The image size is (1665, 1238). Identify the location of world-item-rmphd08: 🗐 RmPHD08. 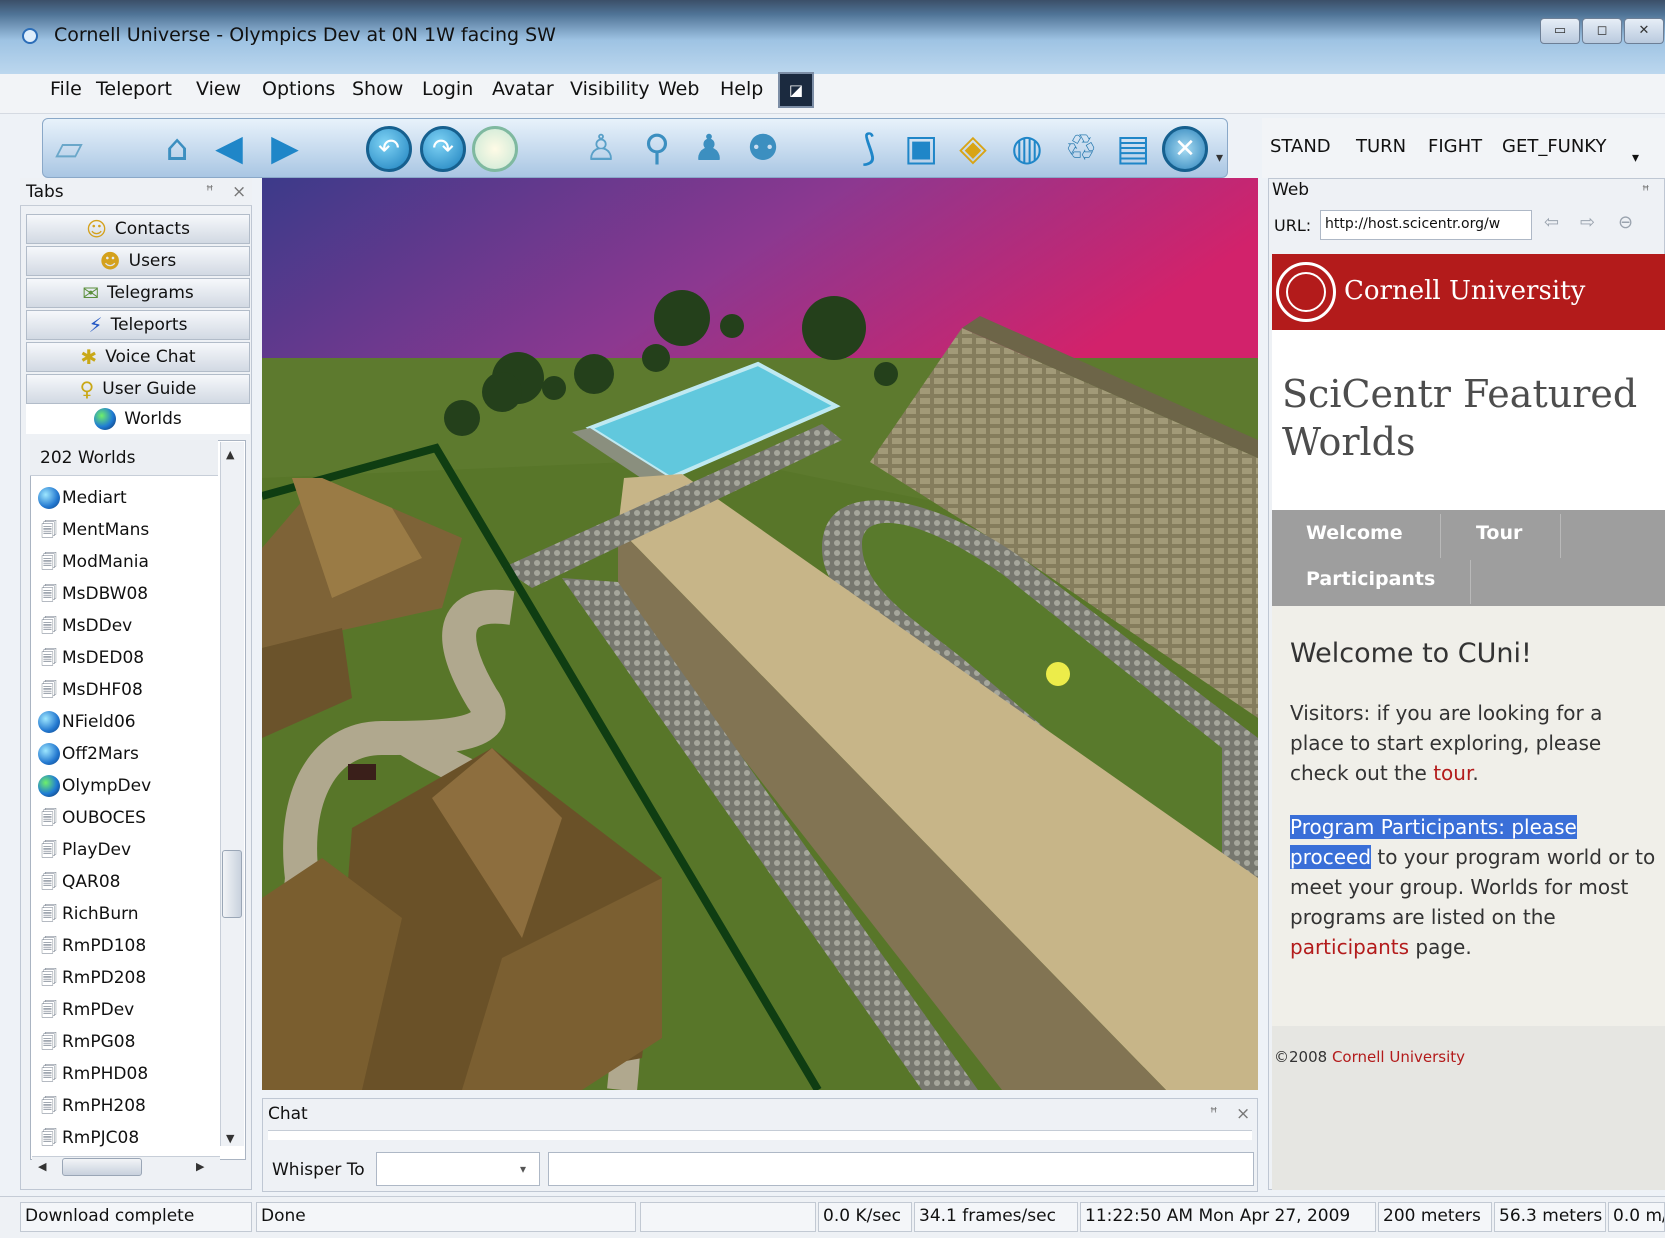
(93, 1074).